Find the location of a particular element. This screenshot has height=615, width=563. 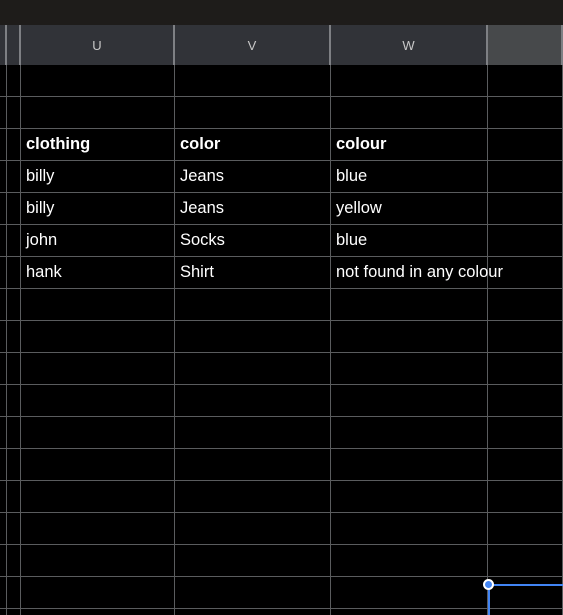

column-header-row-gutter-a is located at coordinates (3, 45).